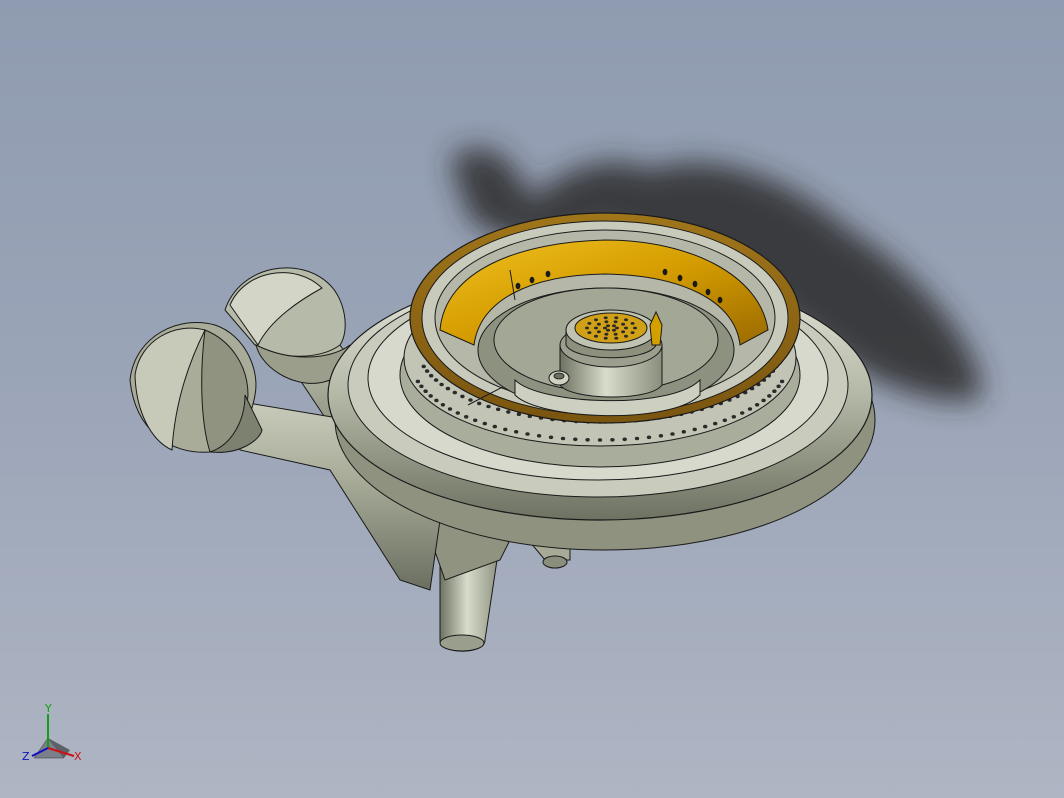 Image resolution: width=1064 pixels, height=798 pixels. I want to click on y-axis-label: Y, so click(48, 708).